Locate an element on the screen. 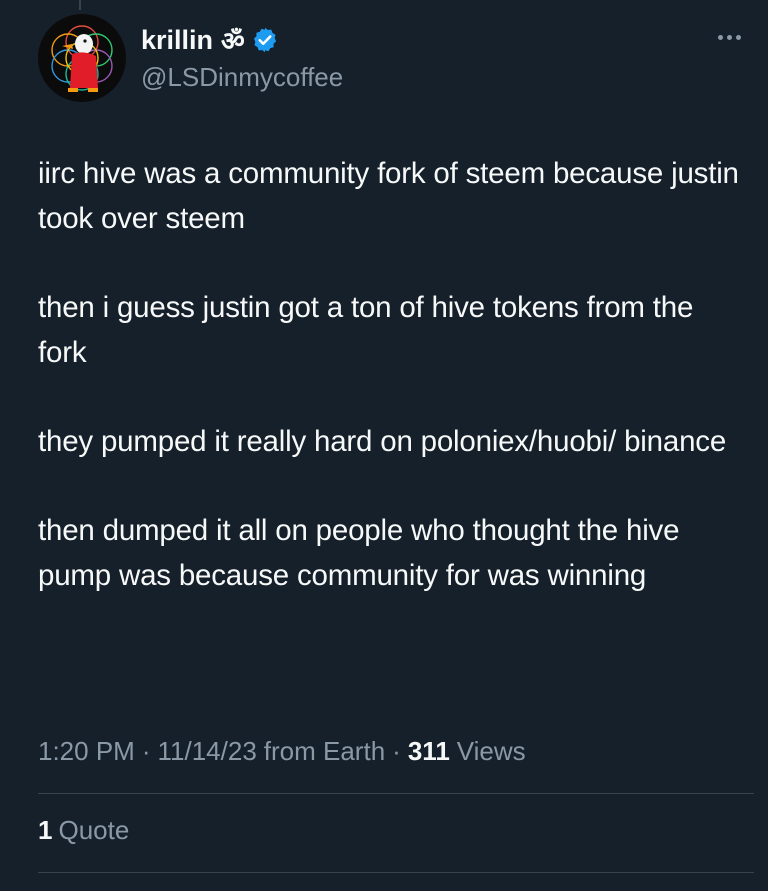 The image size is (768, 891). thread-connector-line is located at coordinates (80, 5).